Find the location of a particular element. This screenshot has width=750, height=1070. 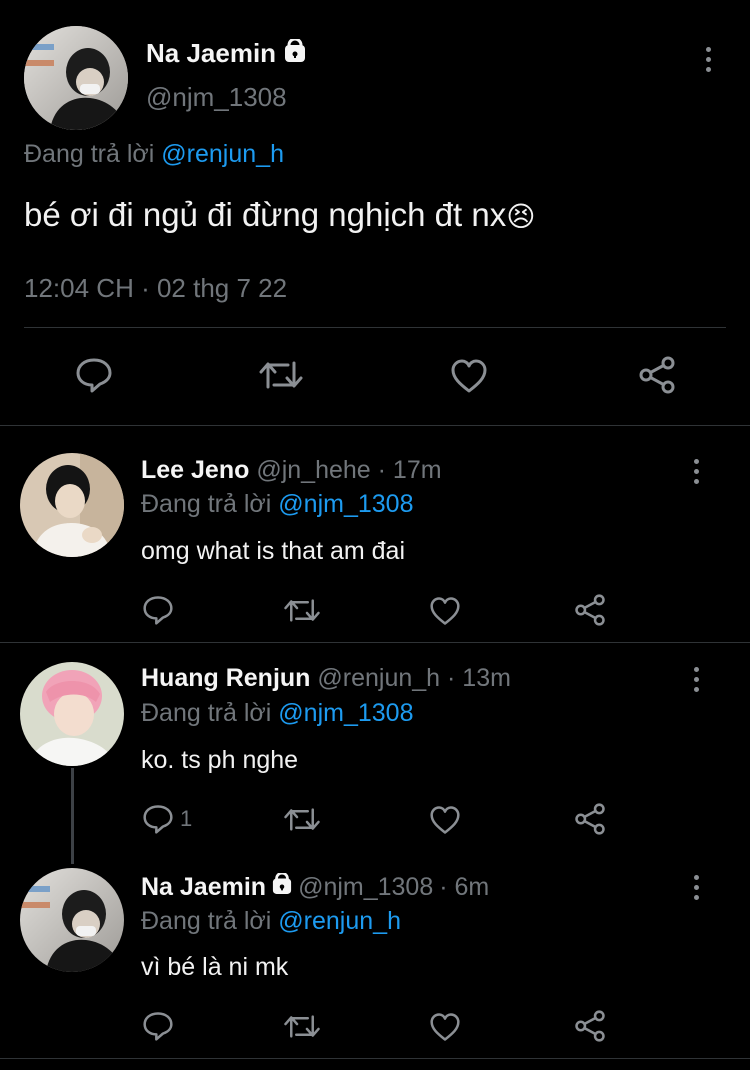

author-row: Na Jaemin is located at coordinates (226, 53).